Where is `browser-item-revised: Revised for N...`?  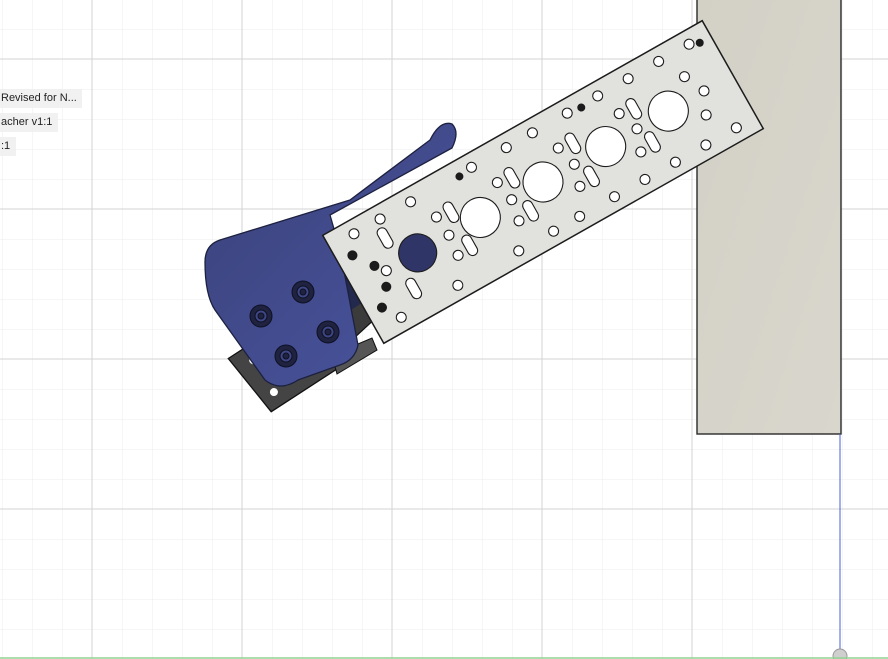
browser-item-revised: Revised for N... is located at coordinates (41, 98).